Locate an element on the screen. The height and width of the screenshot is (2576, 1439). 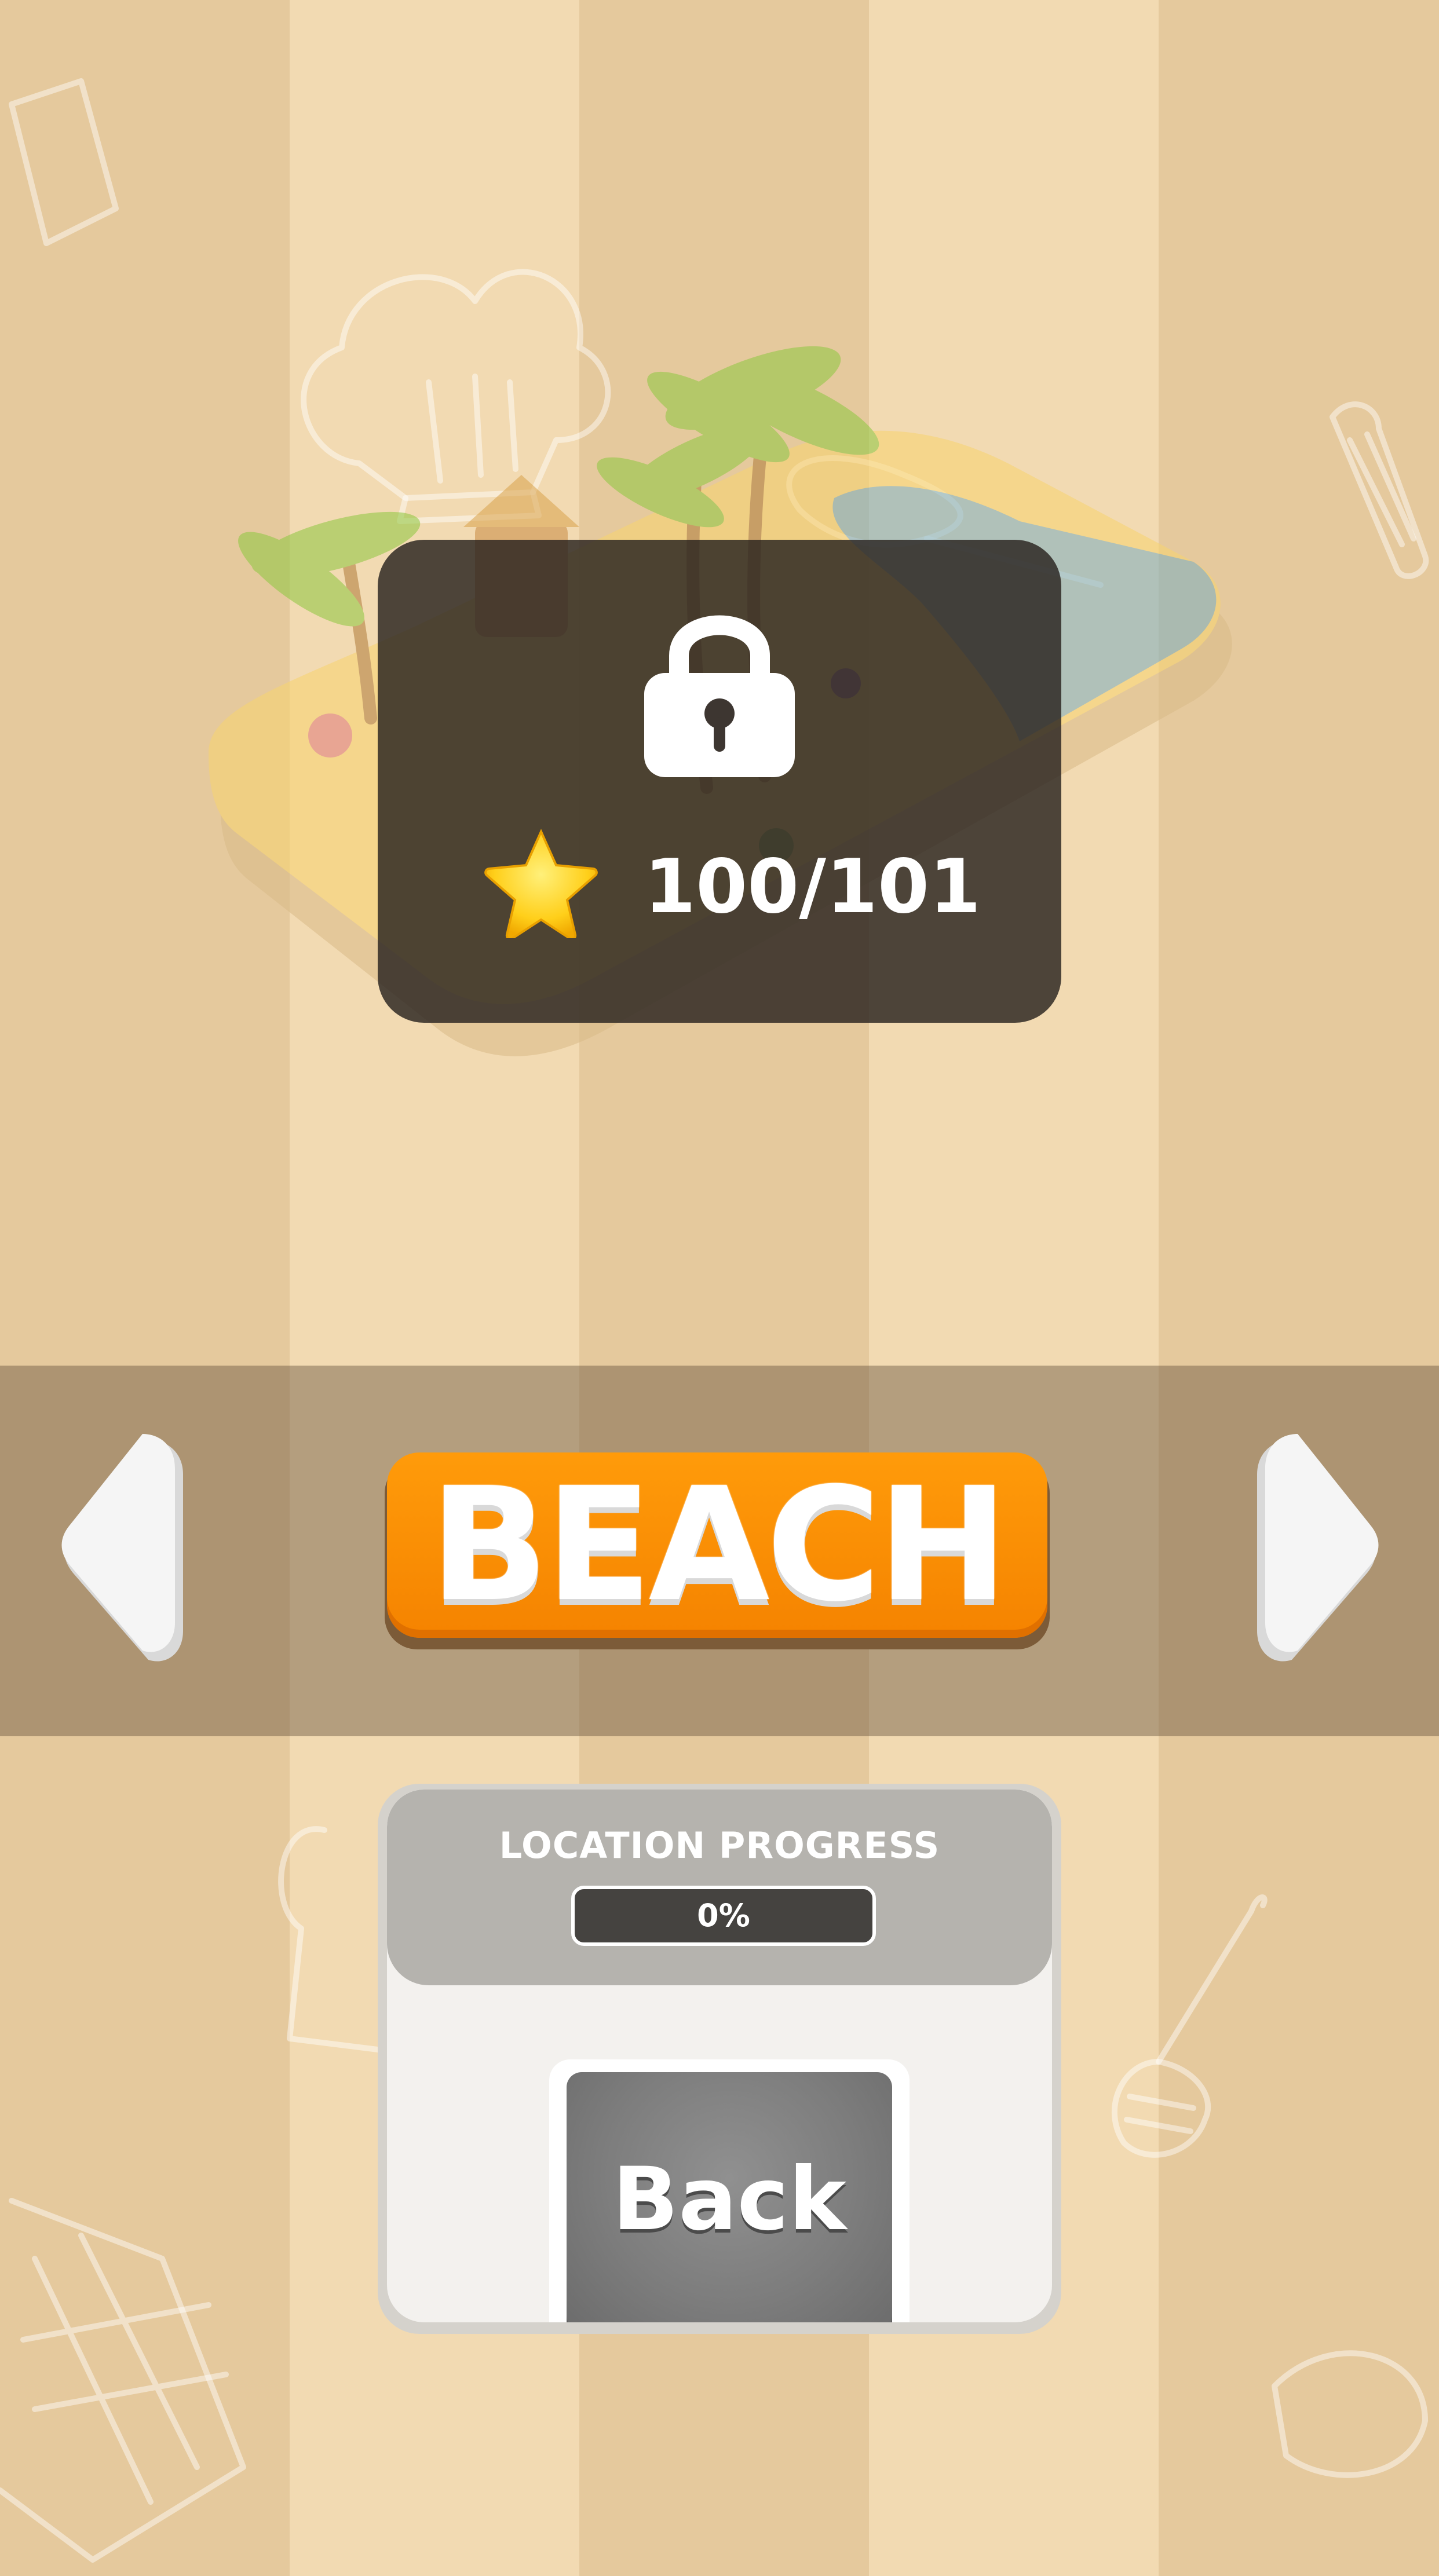
chef-hat-bottom-icon is located at coordinates (338, 1939).